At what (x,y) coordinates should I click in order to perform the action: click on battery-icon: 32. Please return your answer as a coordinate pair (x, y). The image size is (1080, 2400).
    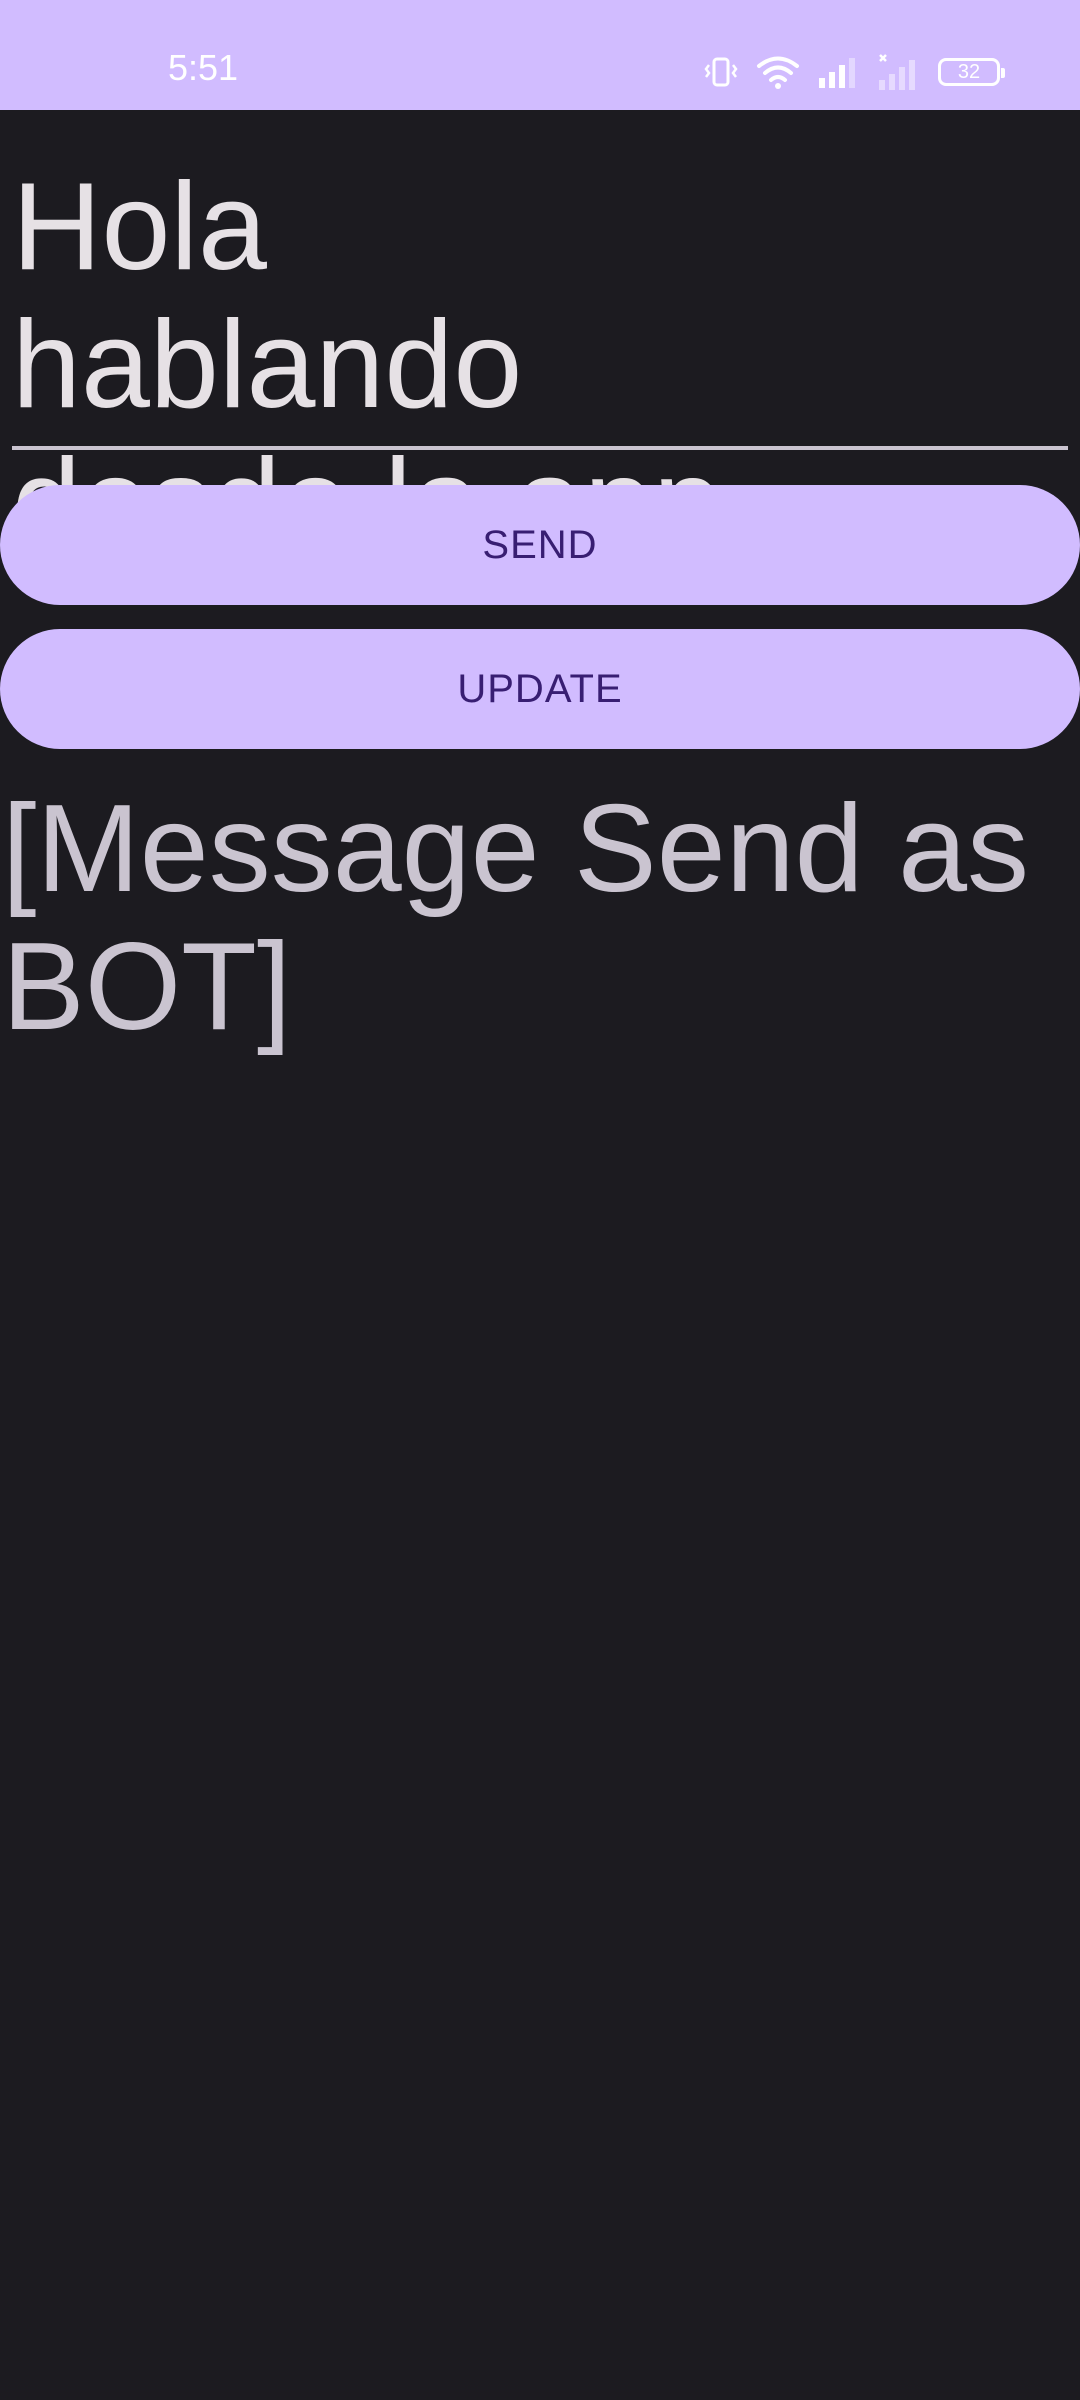
    Looking at the image, I should click on (971, 72).